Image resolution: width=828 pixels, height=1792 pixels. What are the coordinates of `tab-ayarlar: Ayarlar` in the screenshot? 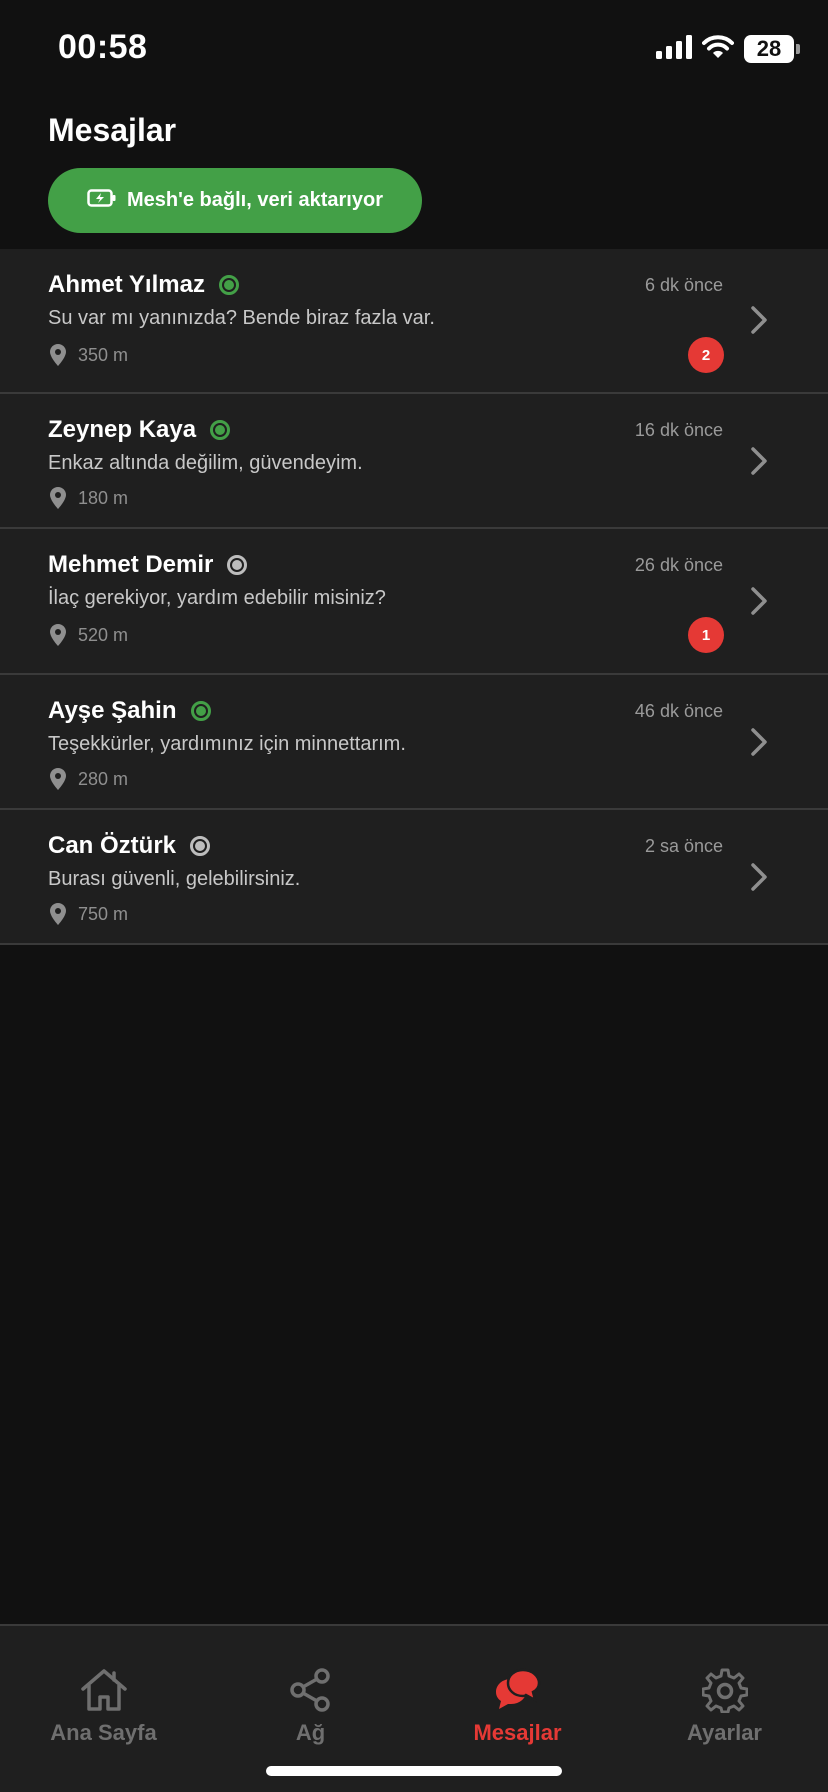 It's located at (724, 1686).